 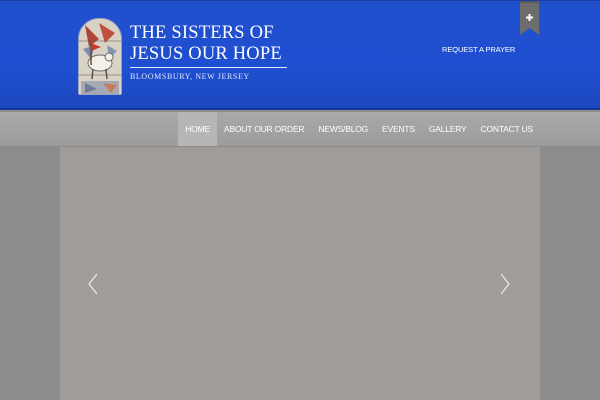 What do you see at coordinates (208, 67) in the screenshot?
I see `title-divider` at bounding box center [208, 67].